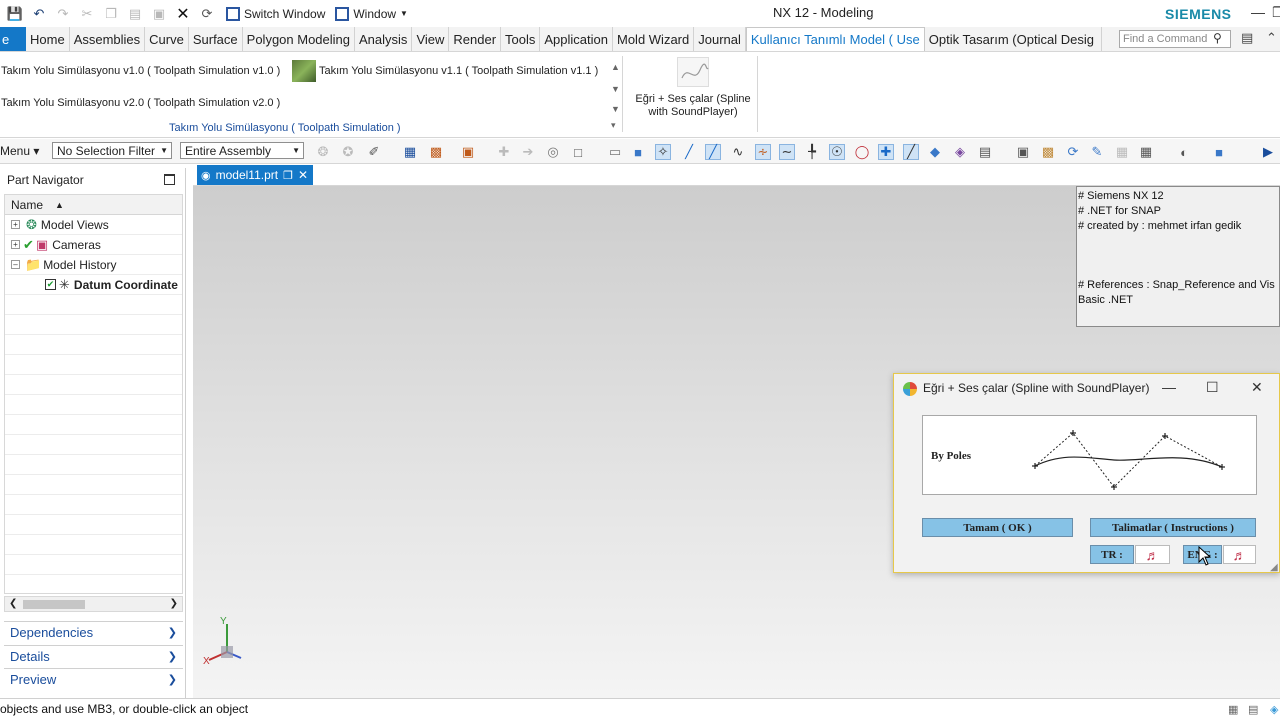  Describe the element at coordinates (348, 152) in the screenshot. I see `deselect-icon: ✪` at that location.